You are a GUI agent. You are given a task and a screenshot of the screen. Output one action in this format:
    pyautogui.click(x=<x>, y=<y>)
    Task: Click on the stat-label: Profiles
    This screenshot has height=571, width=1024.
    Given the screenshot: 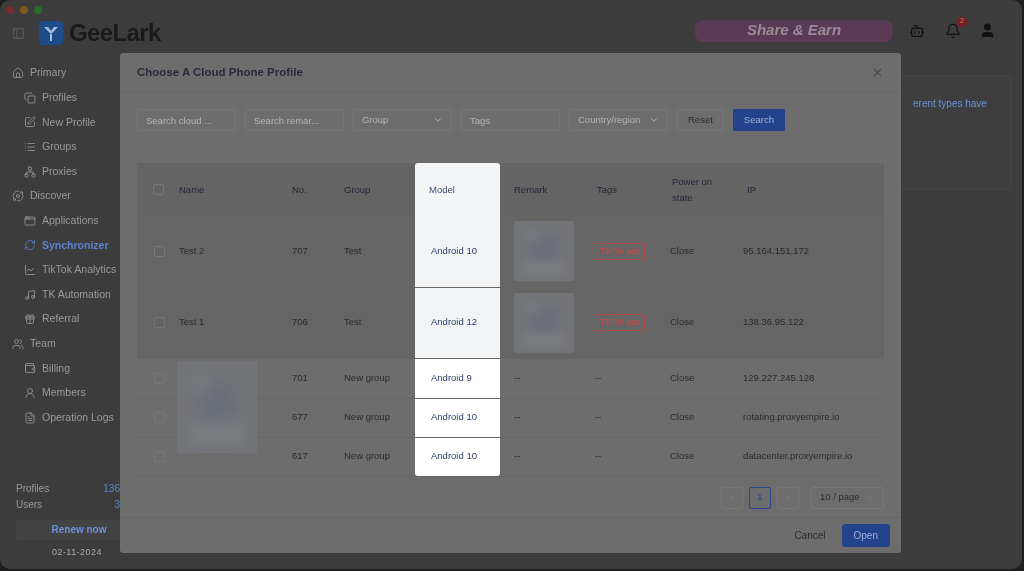 What is the action you would take?
    pyautogui.click(x=33, y=488)
    